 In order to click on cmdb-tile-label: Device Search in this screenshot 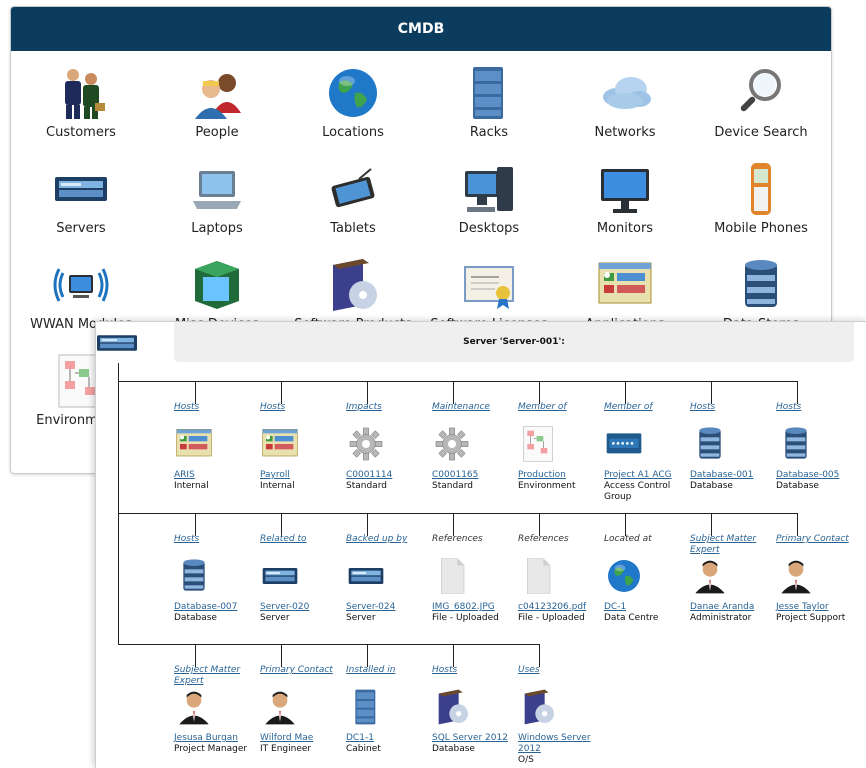, I will do `click(761, 132)`.